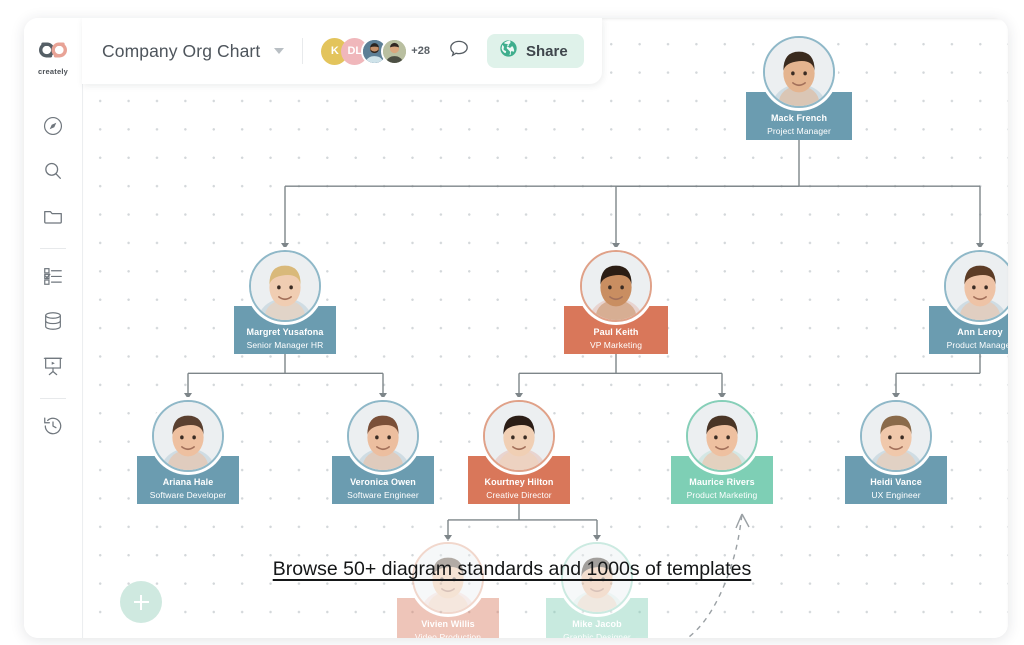  I want to click on creately-infinity-logo-icon, so click(53, 52).